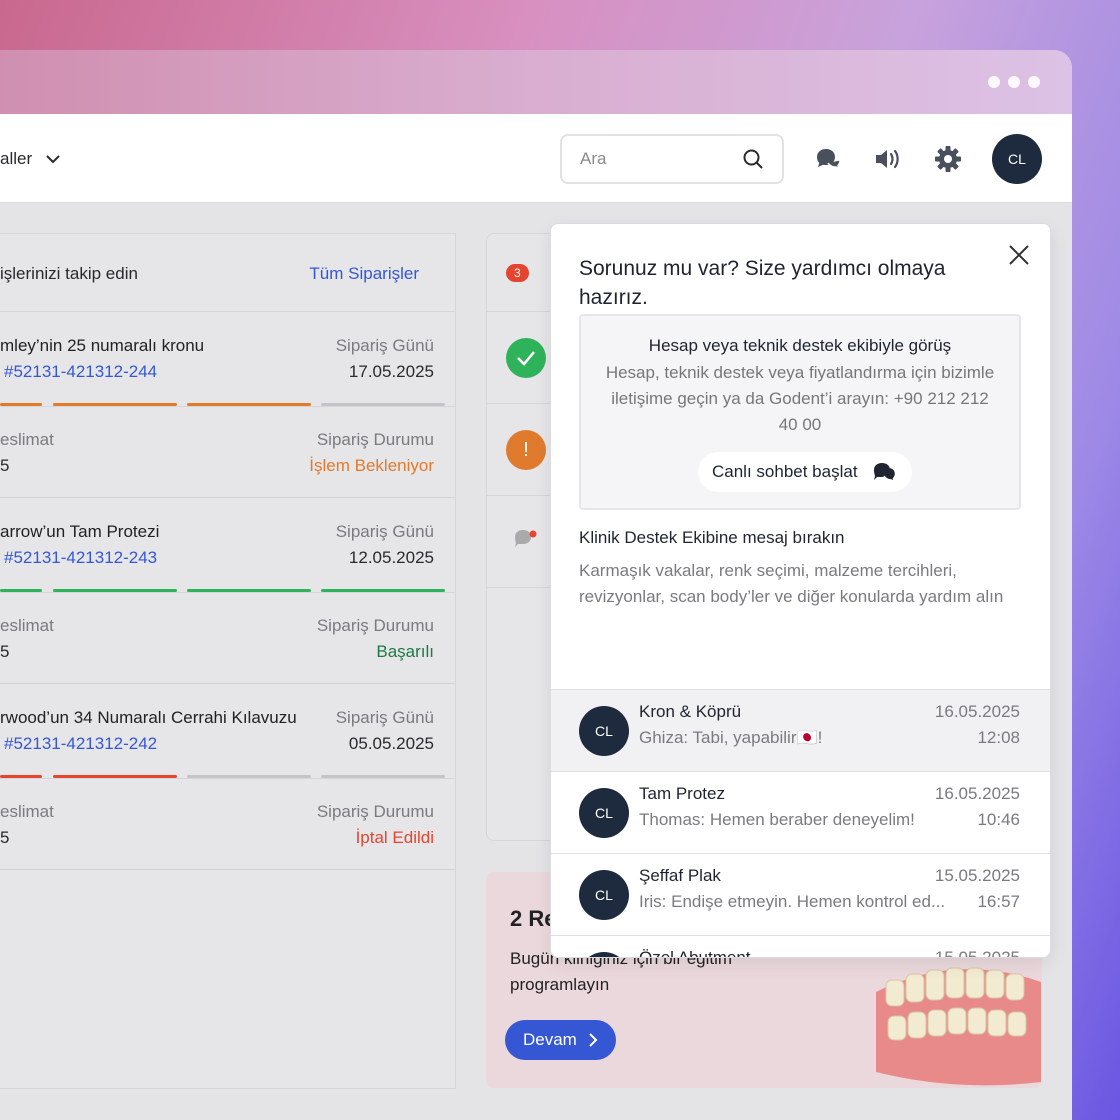 This screenshot has height=1120, width=1120. I want to click on order-name: mley’nin 25 numaralı kronu, so click(102, 345).